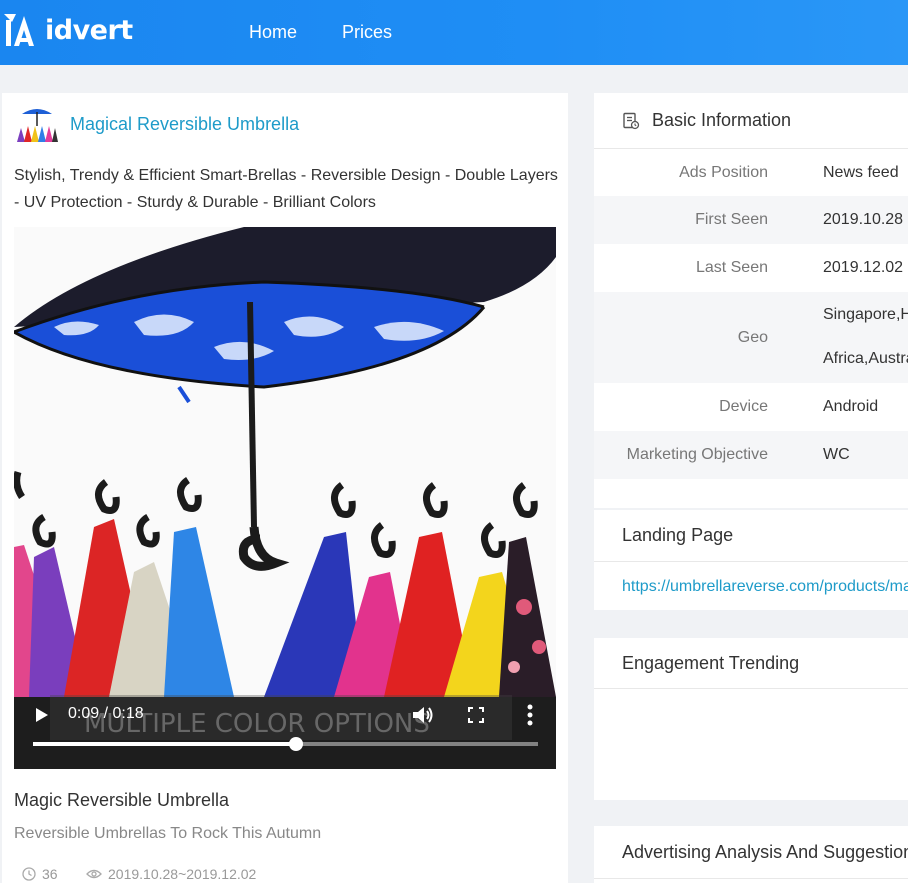  Describe the element at coordinates (836, 454) in the screenshot. I see `info-value: WC` at that location.